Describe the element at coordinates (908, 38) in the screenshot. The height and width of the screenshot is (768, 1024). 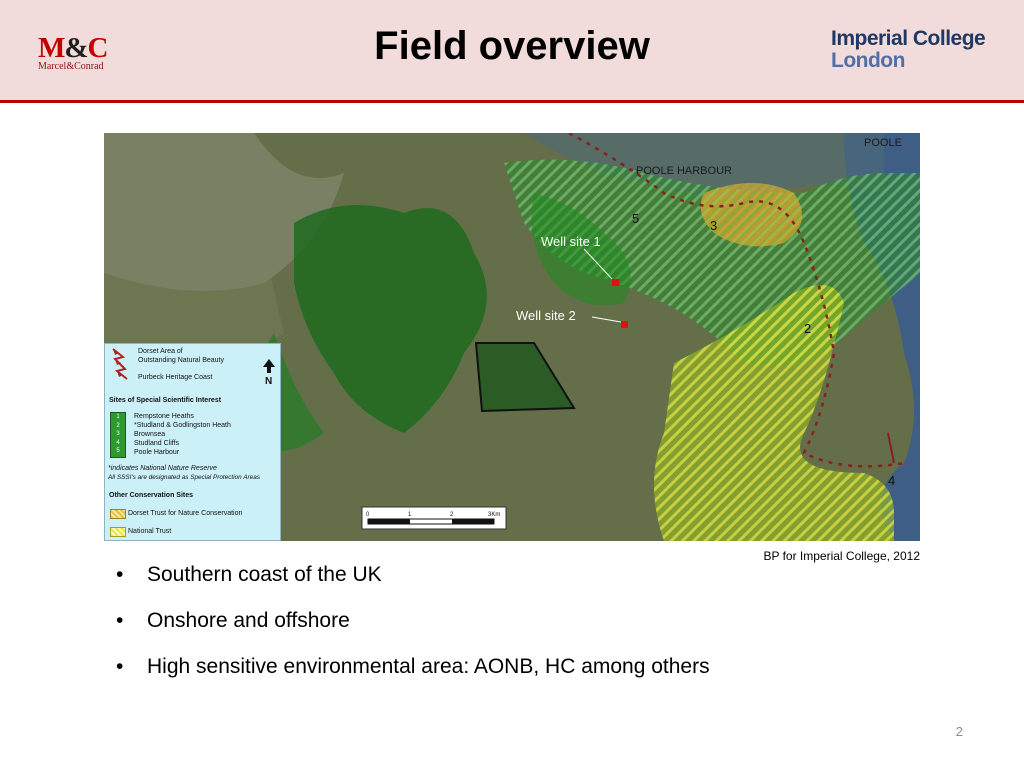
I see `logo-ic-line1: Imperial College` at that location.